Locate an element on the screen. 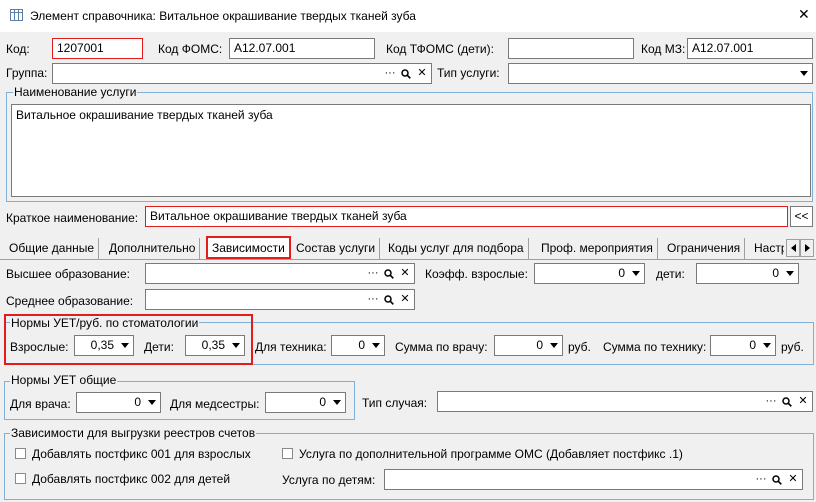 The width and height of the screenshot is (816, 502). postfix002-label: Добавлять постфикс 002 для детей is located at coordinates (131, 479).